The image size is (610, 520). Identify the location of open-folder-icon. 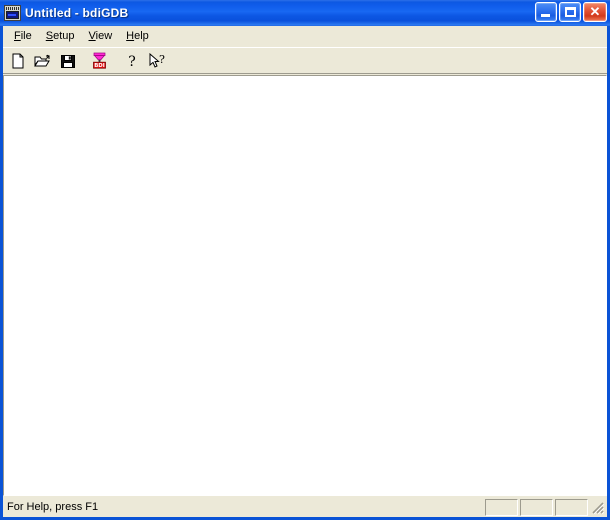
(42, 61).